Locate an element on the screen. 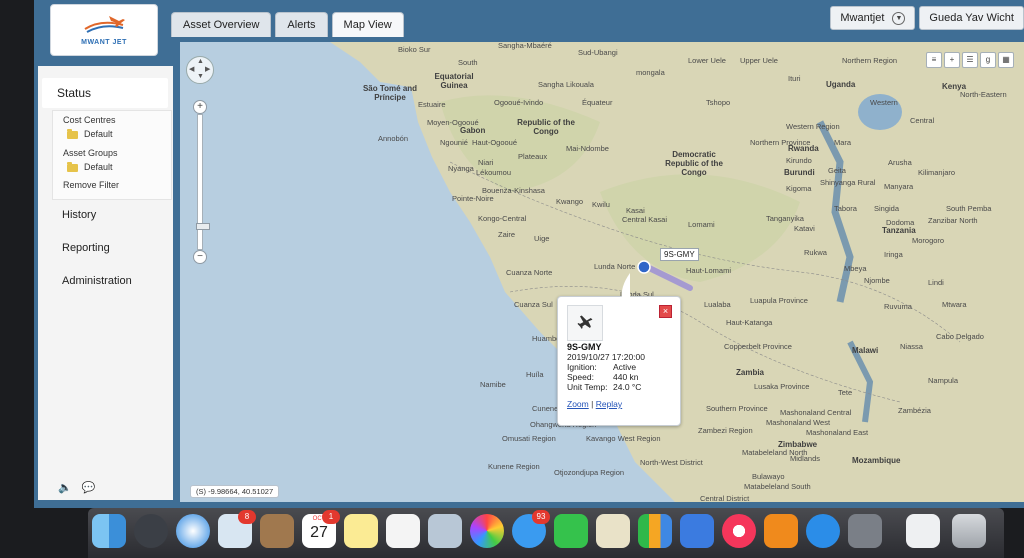  tab-map-view: Map View is located at coordinates (367, 24).